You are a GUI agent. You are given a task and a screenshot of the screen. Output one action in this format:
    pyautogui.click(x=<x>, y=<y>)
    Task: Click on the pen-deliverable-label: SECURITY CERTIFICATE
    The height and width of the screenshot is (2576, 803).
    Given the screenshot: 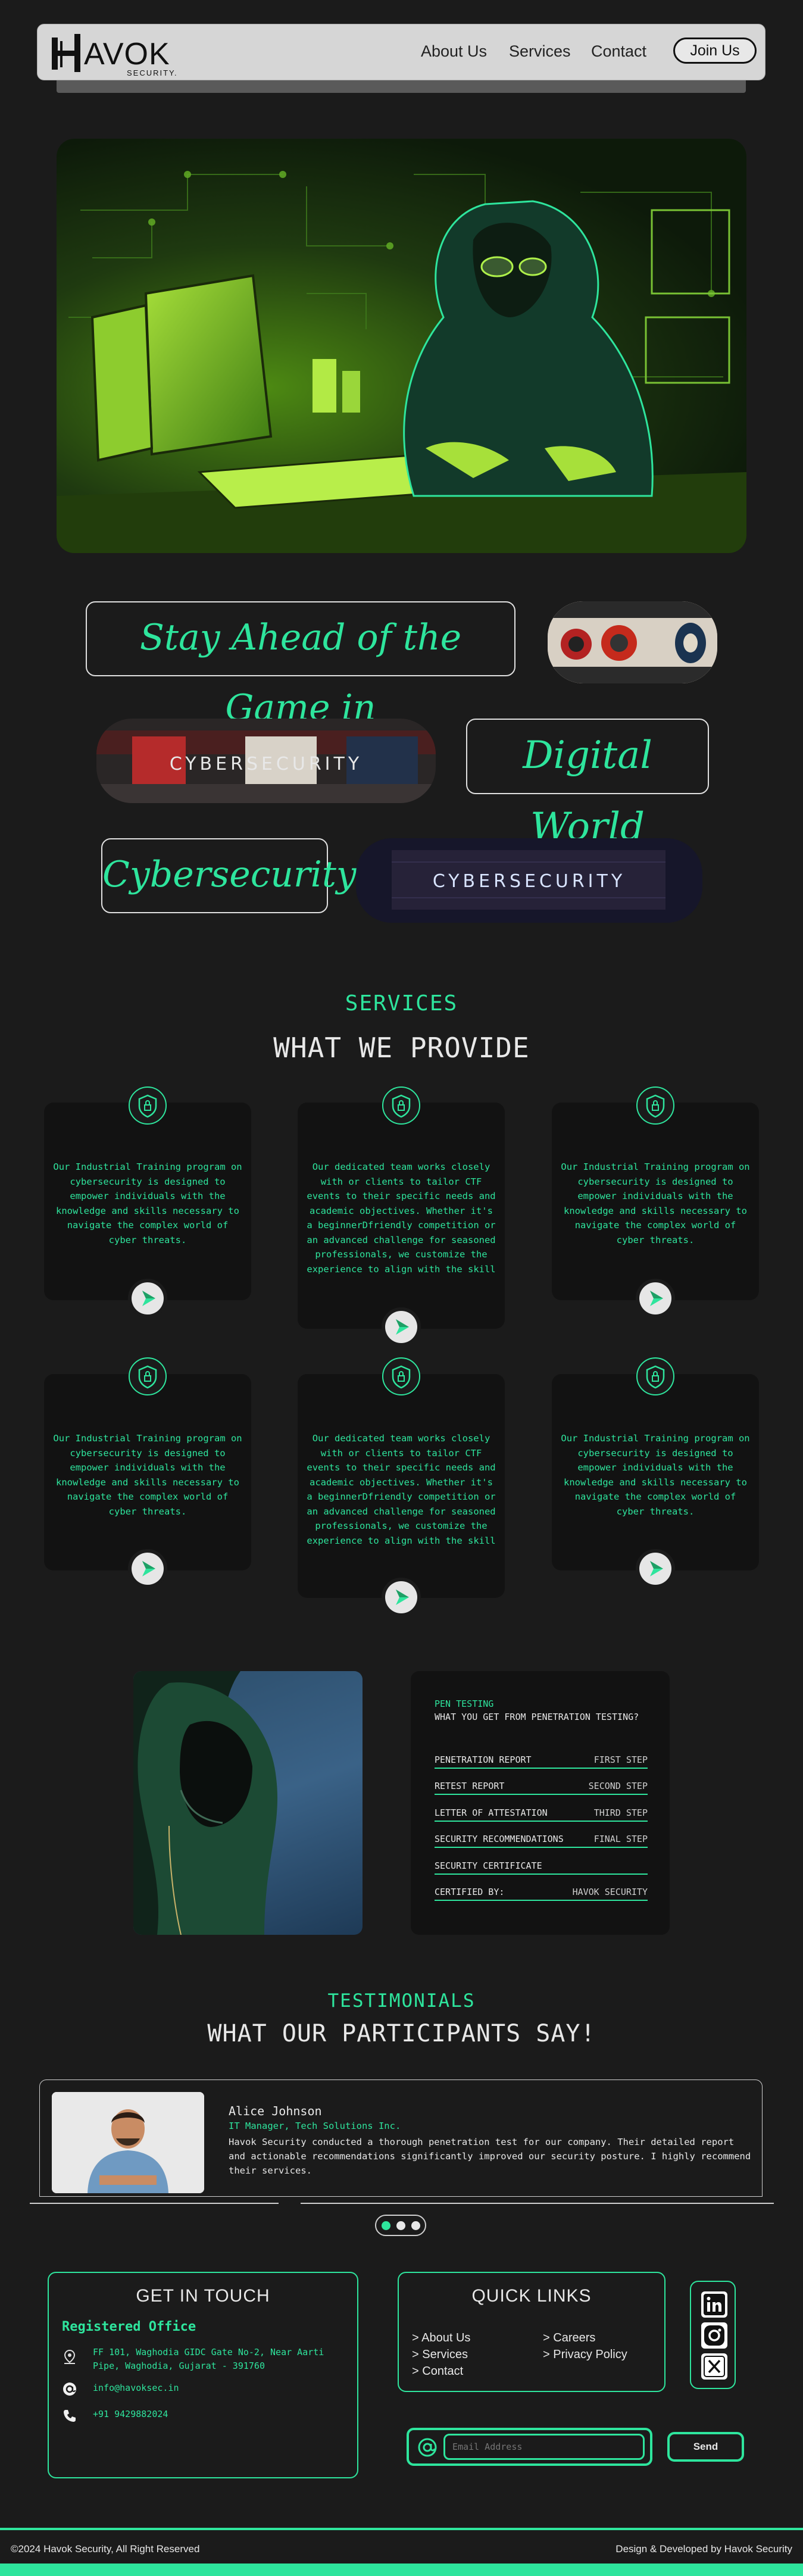 What is the action you would take?
    pyautogui.click(x=488, y=1865)
    